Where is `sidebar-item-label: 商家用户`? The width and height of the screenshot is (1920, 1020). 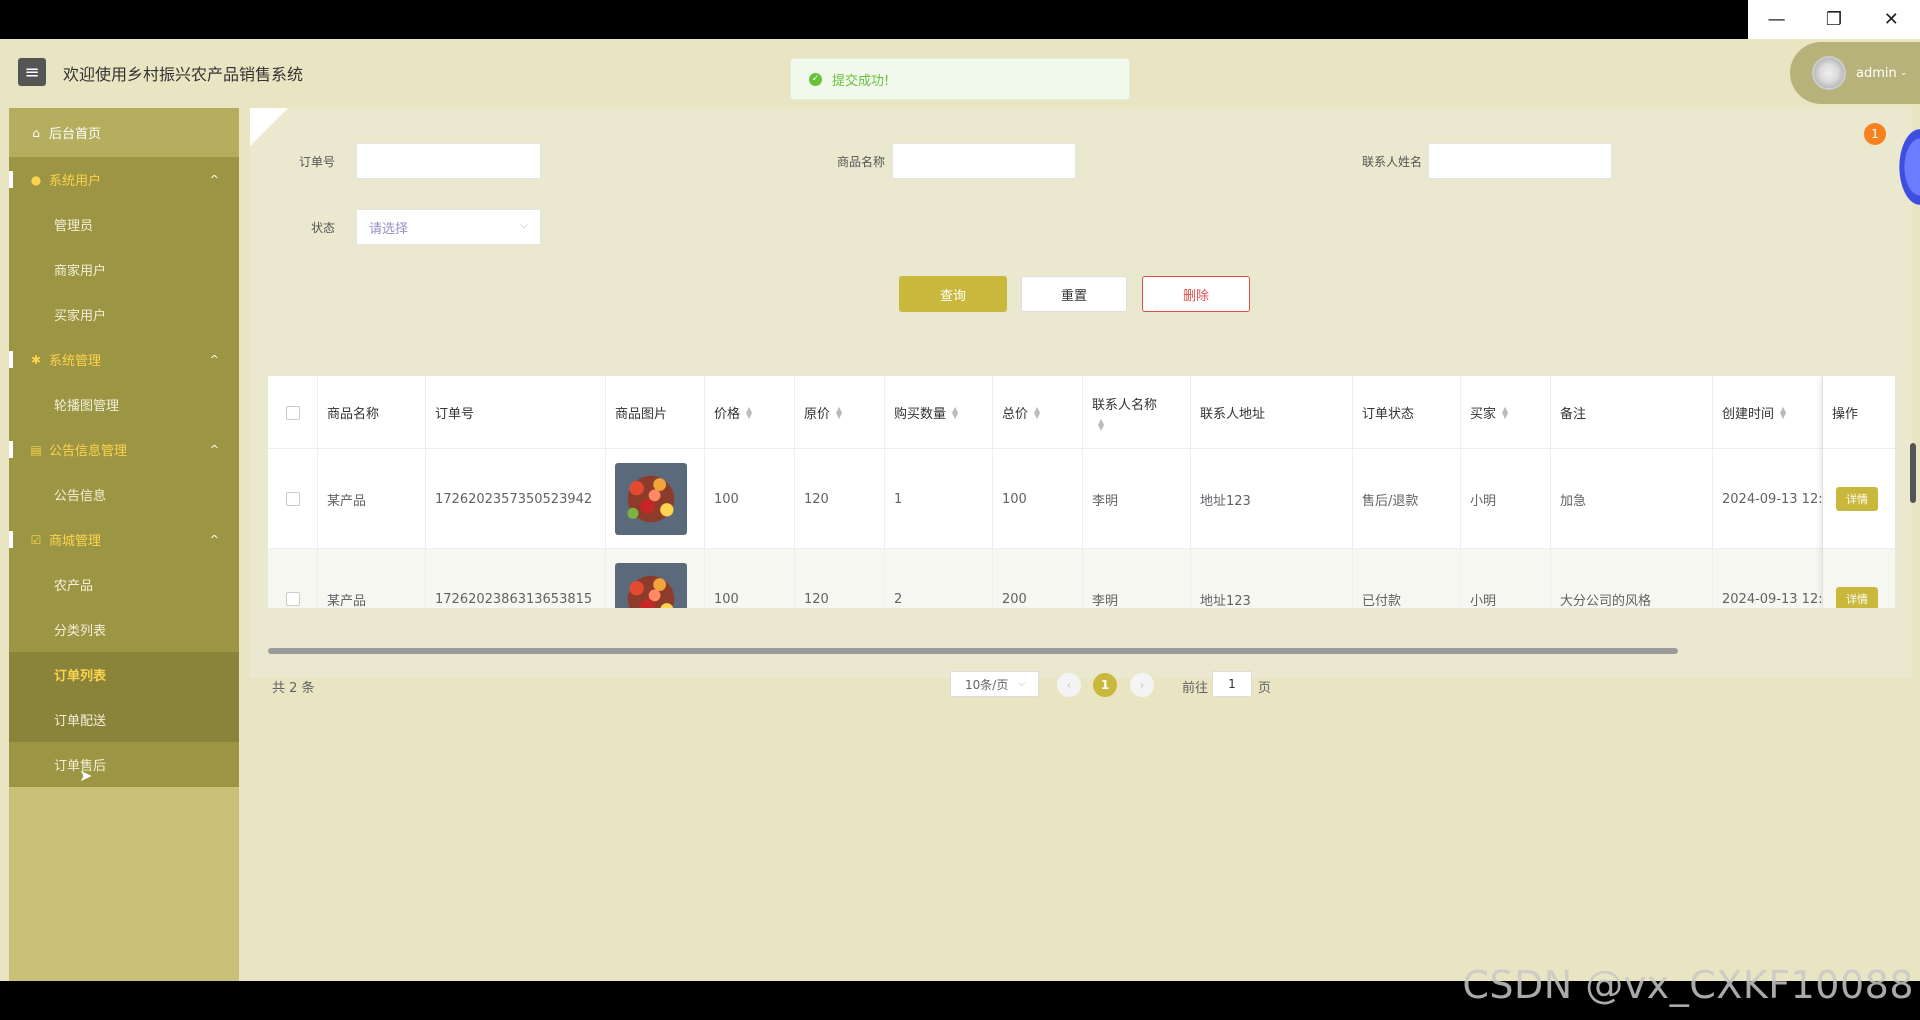
sidebar-item-label: 商家用户 is located at coordinates (80, 271).